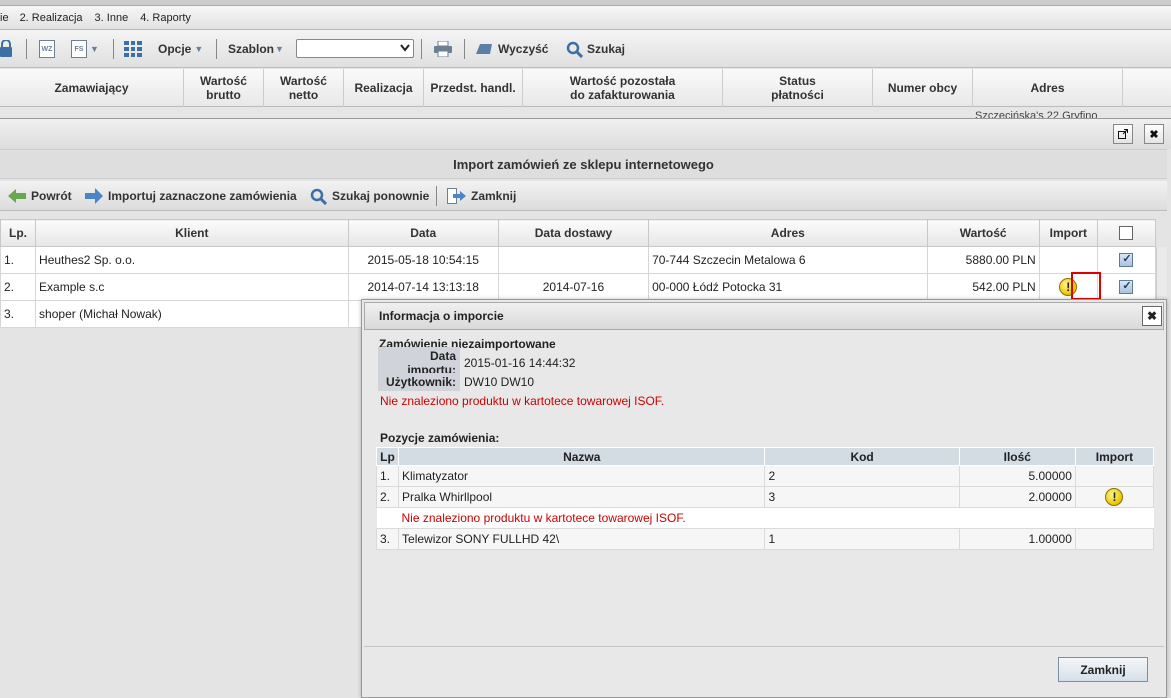 The height and width of the screenshot is (698, 1171). Describe the element at coordinates (1017, 456) in the screenshot. I see `pos-header-ilosc: Ilość` at that location.